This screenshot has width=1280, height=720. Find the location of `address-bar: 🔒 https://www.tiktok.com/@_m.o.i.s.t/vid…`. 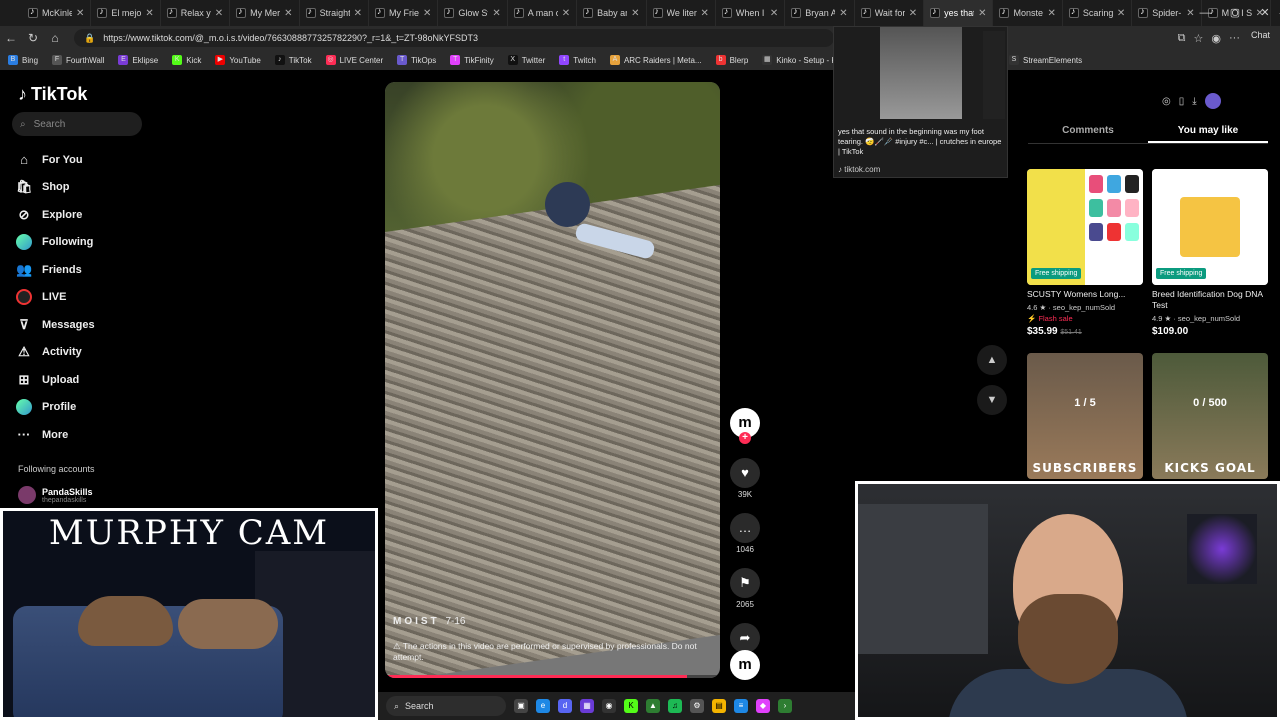

address-bar: 🔒 https://www.tiktok.com/@_m.o.i.s.t/vid… is located at coordinates (454, 38).